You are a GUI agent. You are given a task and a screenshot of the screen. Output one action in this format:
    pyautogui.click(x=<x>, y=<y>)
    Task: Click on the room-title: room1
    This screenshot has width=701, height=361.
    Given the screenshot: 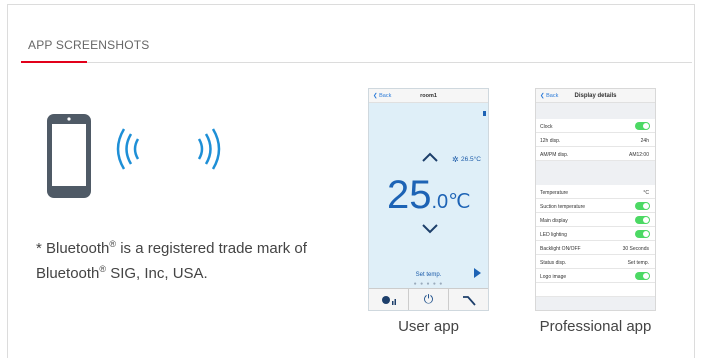 What is the action you would take?
    pyautogui.click(x=428, y=96)
    